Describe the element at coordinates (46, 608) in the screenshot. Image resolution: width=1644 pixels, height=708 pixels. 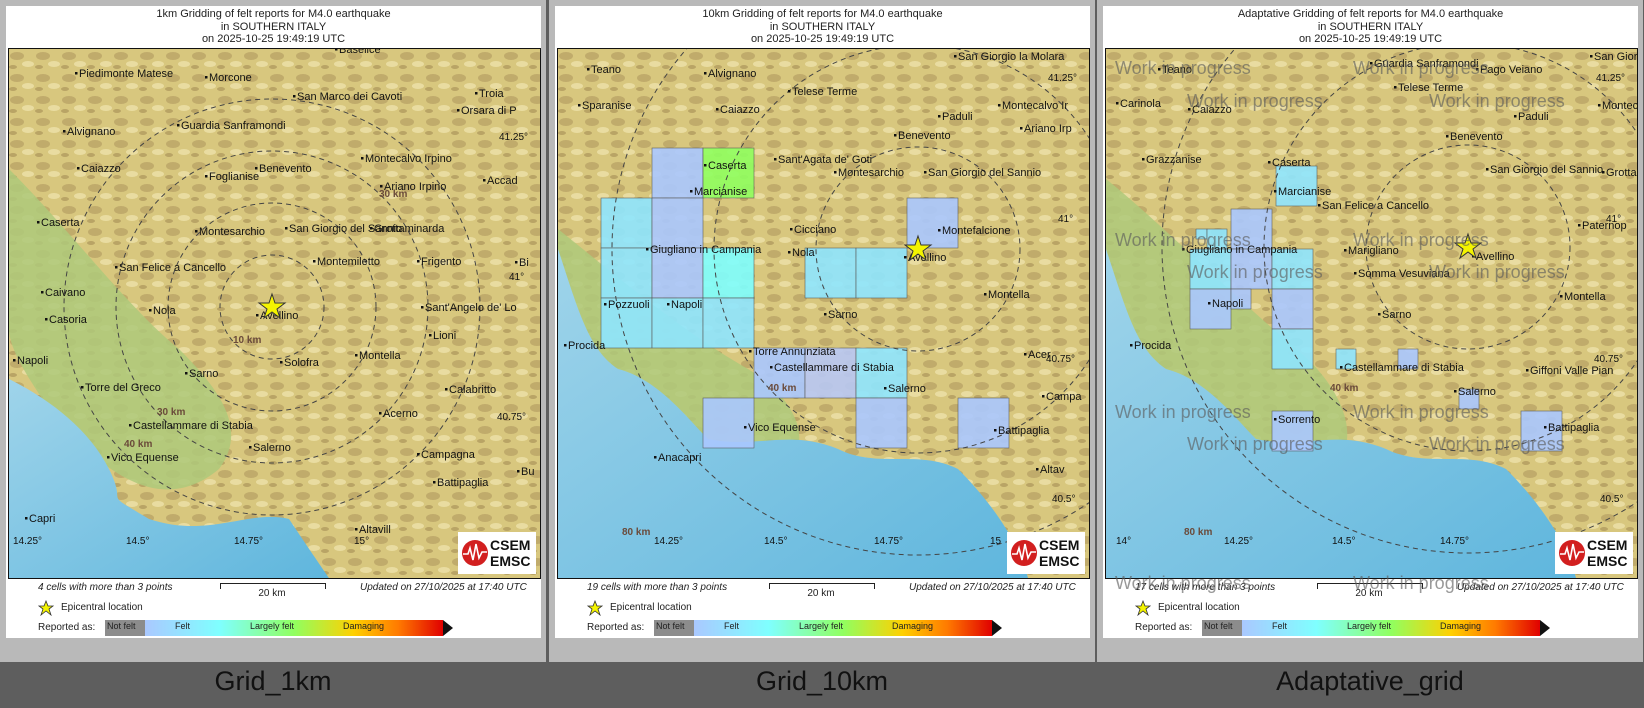
I see `epicenter-legend-star-icon` at that location.